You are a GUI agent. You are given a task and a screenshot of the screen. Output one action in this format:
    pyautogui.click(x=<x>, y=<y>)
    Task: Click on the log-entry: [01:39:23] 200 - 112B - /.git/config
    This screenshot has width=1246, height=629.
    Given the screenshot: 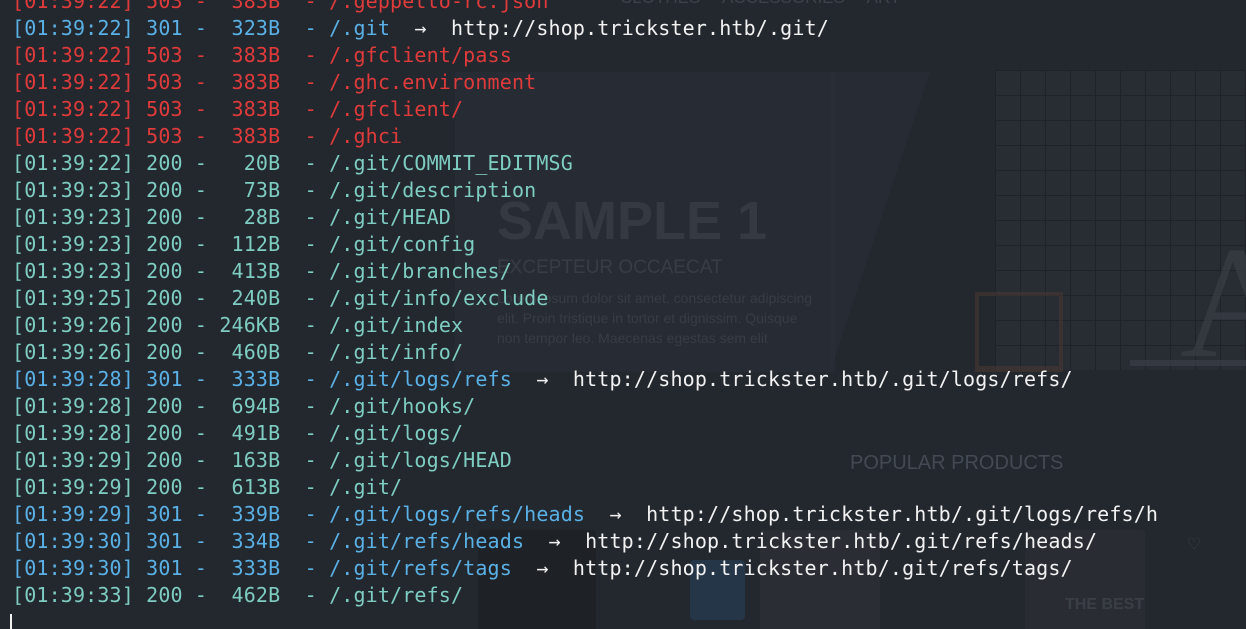 What is the action you would take?
    pyautogui.click(x=243, y=244)
    